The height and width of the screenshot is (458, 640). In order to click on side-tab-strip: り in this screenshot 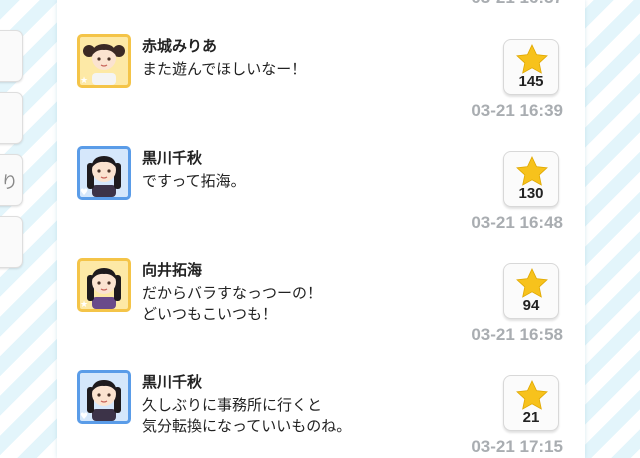, I will do `click(12, 229)`.